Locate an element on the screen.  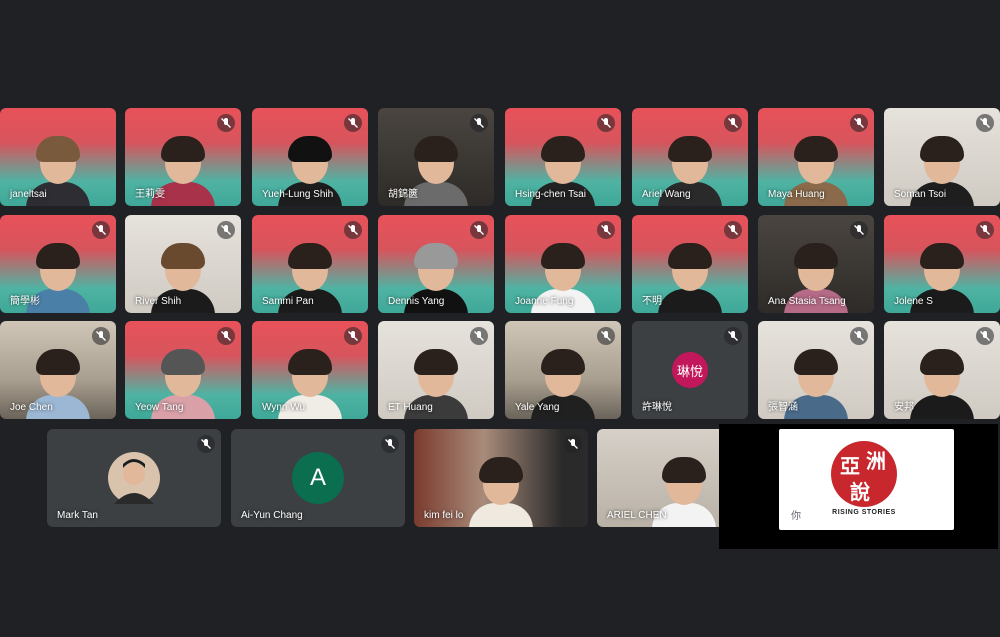
participant-avatar is located at coordinates (134, 478).